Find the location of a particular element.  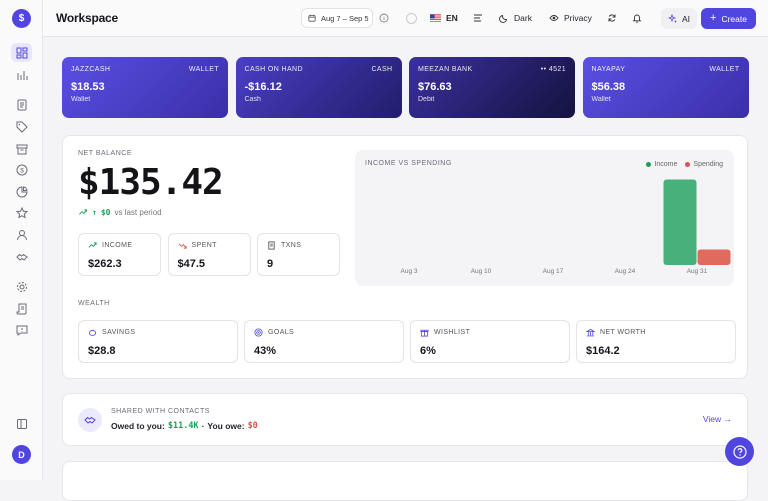

sidebar-item-dollar-circle: $ is located at coordinates (21, 169).